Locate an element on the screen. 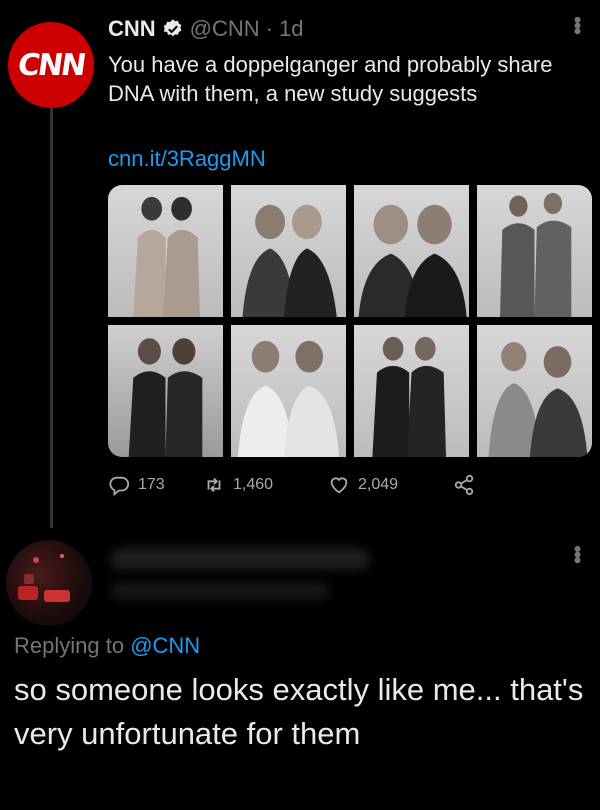 This screenshot has width=600, height=810. like-button: 2,049 is located at coordinates (390, 485).